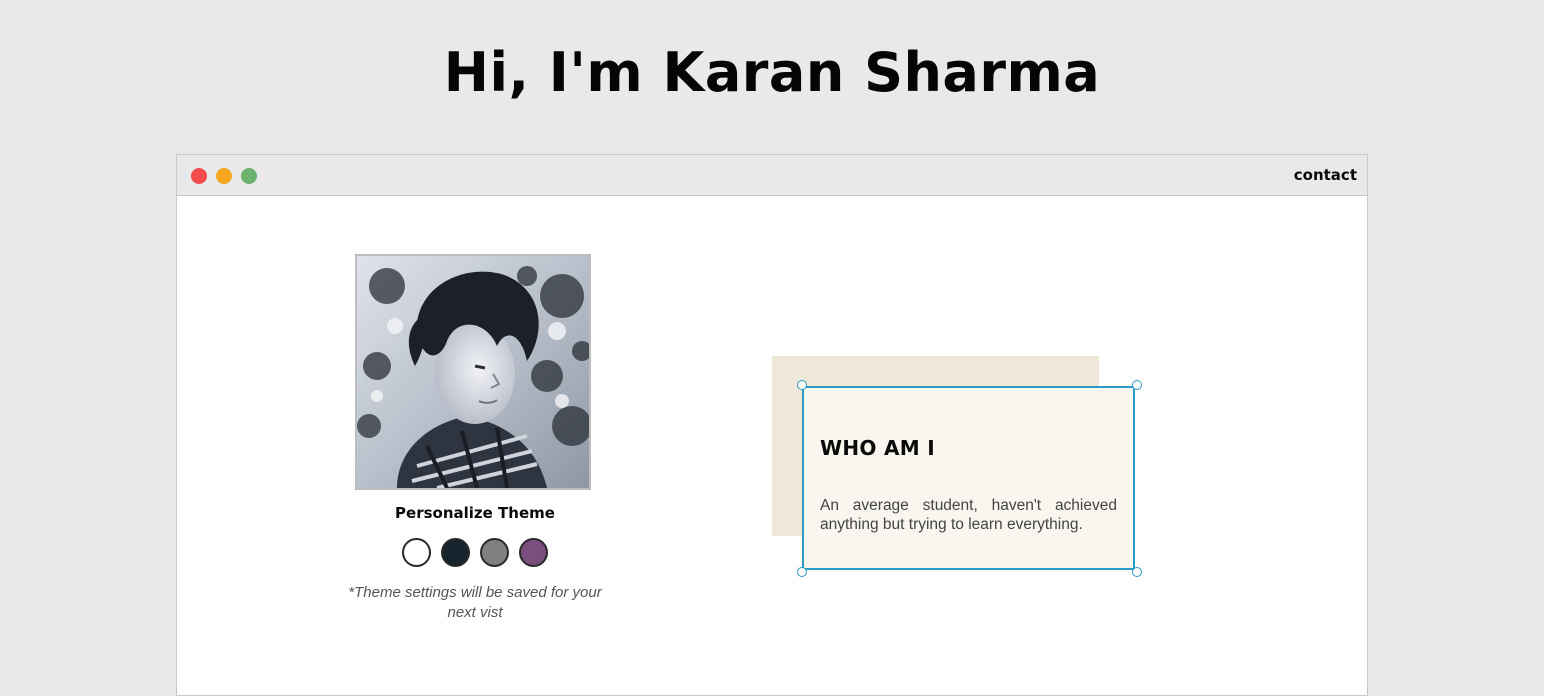 The height and width of the screenshot is (696, 1544). Describe the element at coordinates (224, 176) in the screenshot. I see `window-minimize-dot` at that location.